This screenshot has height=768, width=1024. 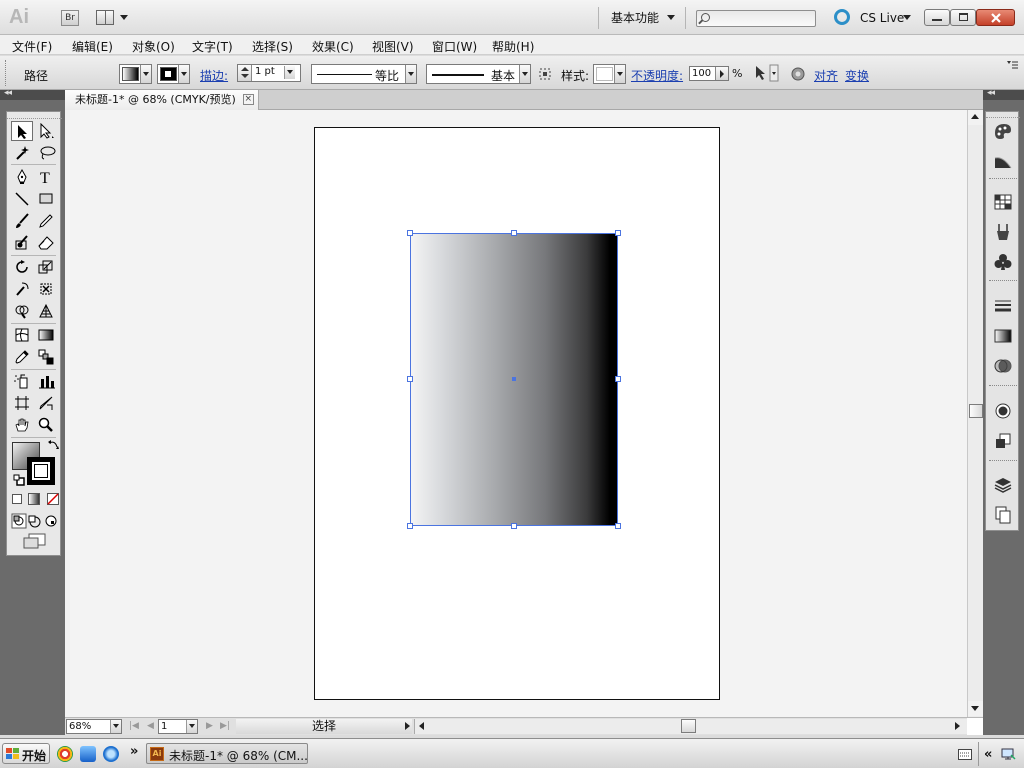 What do you see at coordinates (111, 754) in the screenshot?
I see `internet-explorer-icon` at bounding box center [111, 754].